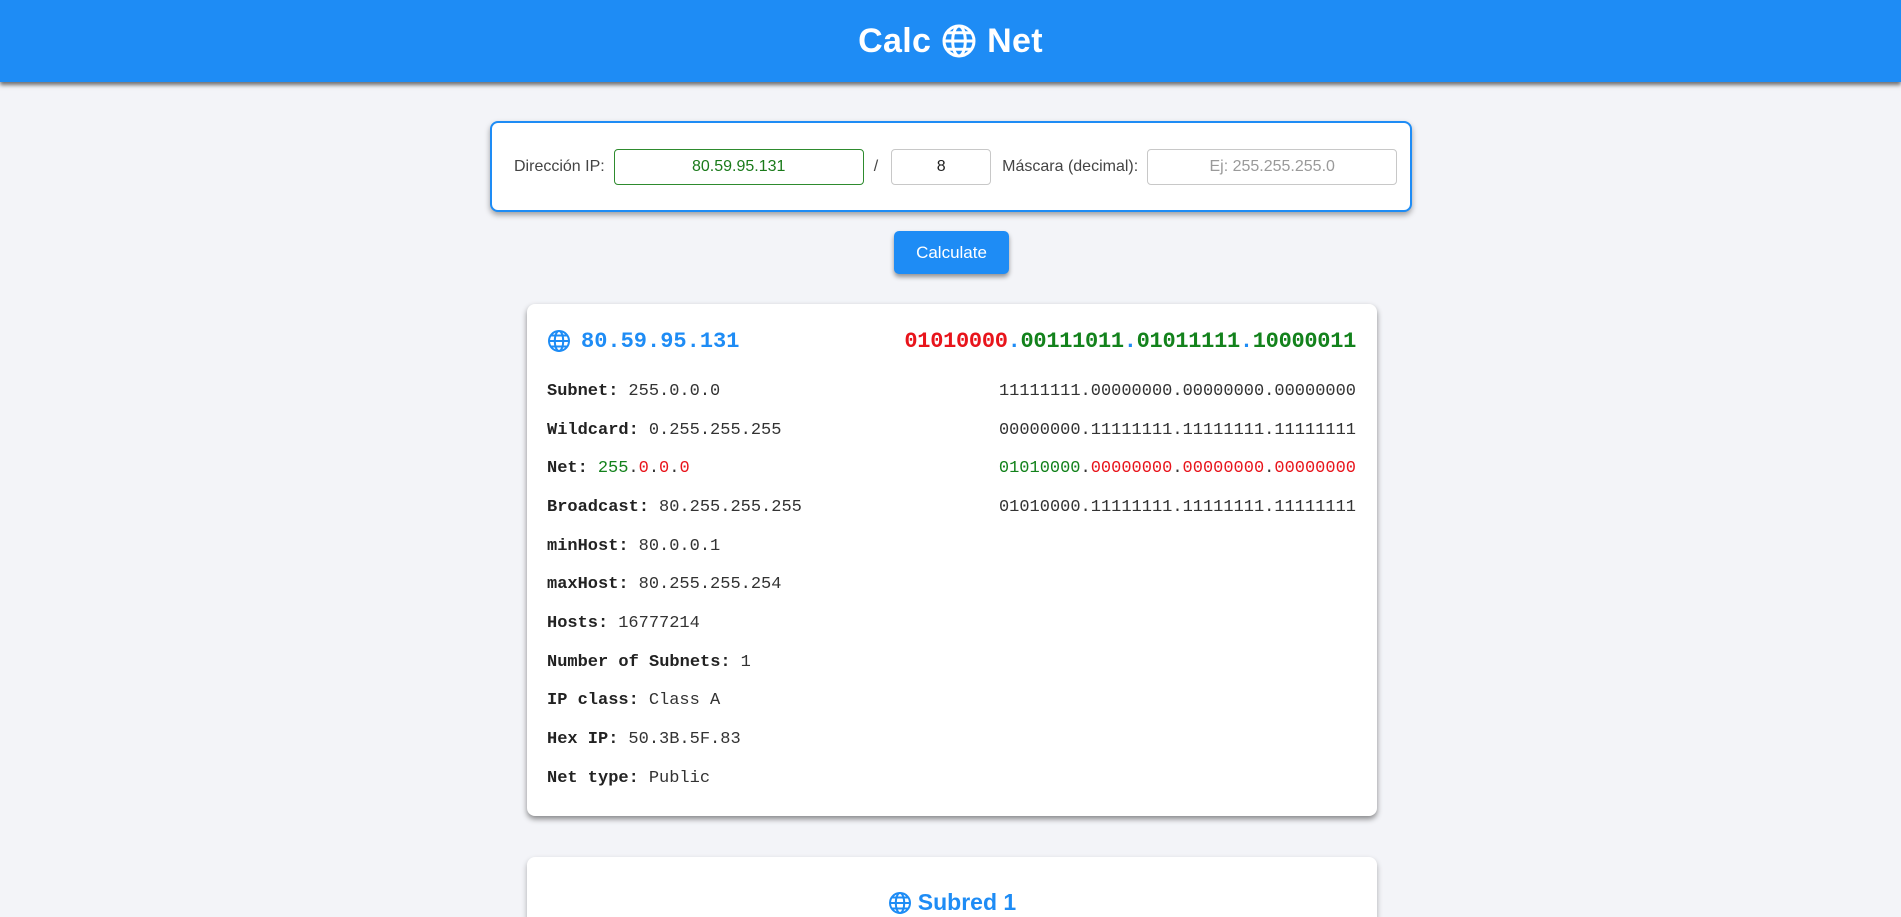  What do you see at coordinates (1070, 166) in the screenshot?
I see `mask-label: Máscara (decimal):` at bounding box center [1070, 166].